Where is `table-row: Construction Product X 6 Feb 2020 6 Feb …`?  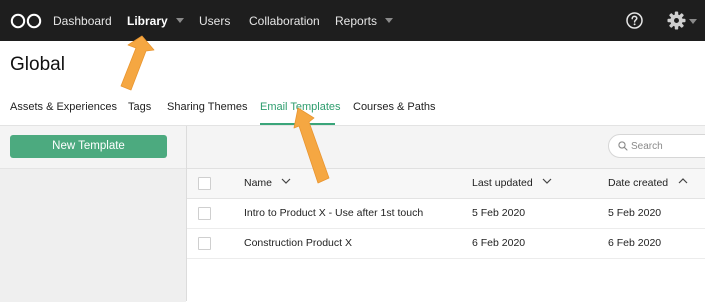
table-row: Construction Product X 6 Feb 2020 6 Feb … is located at coordinates (446, 244).